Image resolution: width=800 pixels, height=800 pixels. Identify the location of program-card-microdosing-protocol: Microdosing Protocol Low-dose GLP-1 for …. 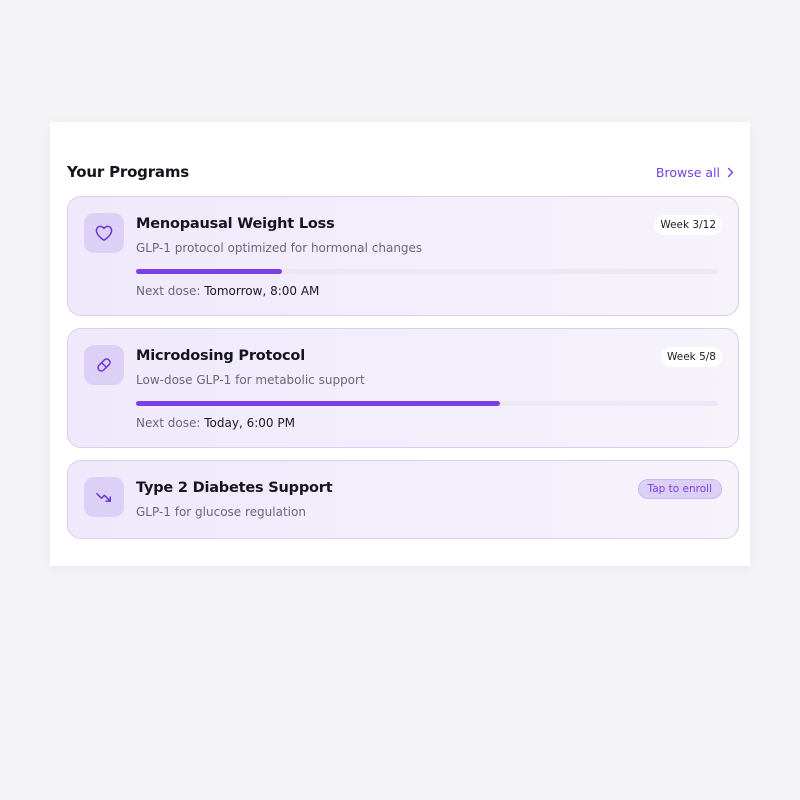
(403, 388).